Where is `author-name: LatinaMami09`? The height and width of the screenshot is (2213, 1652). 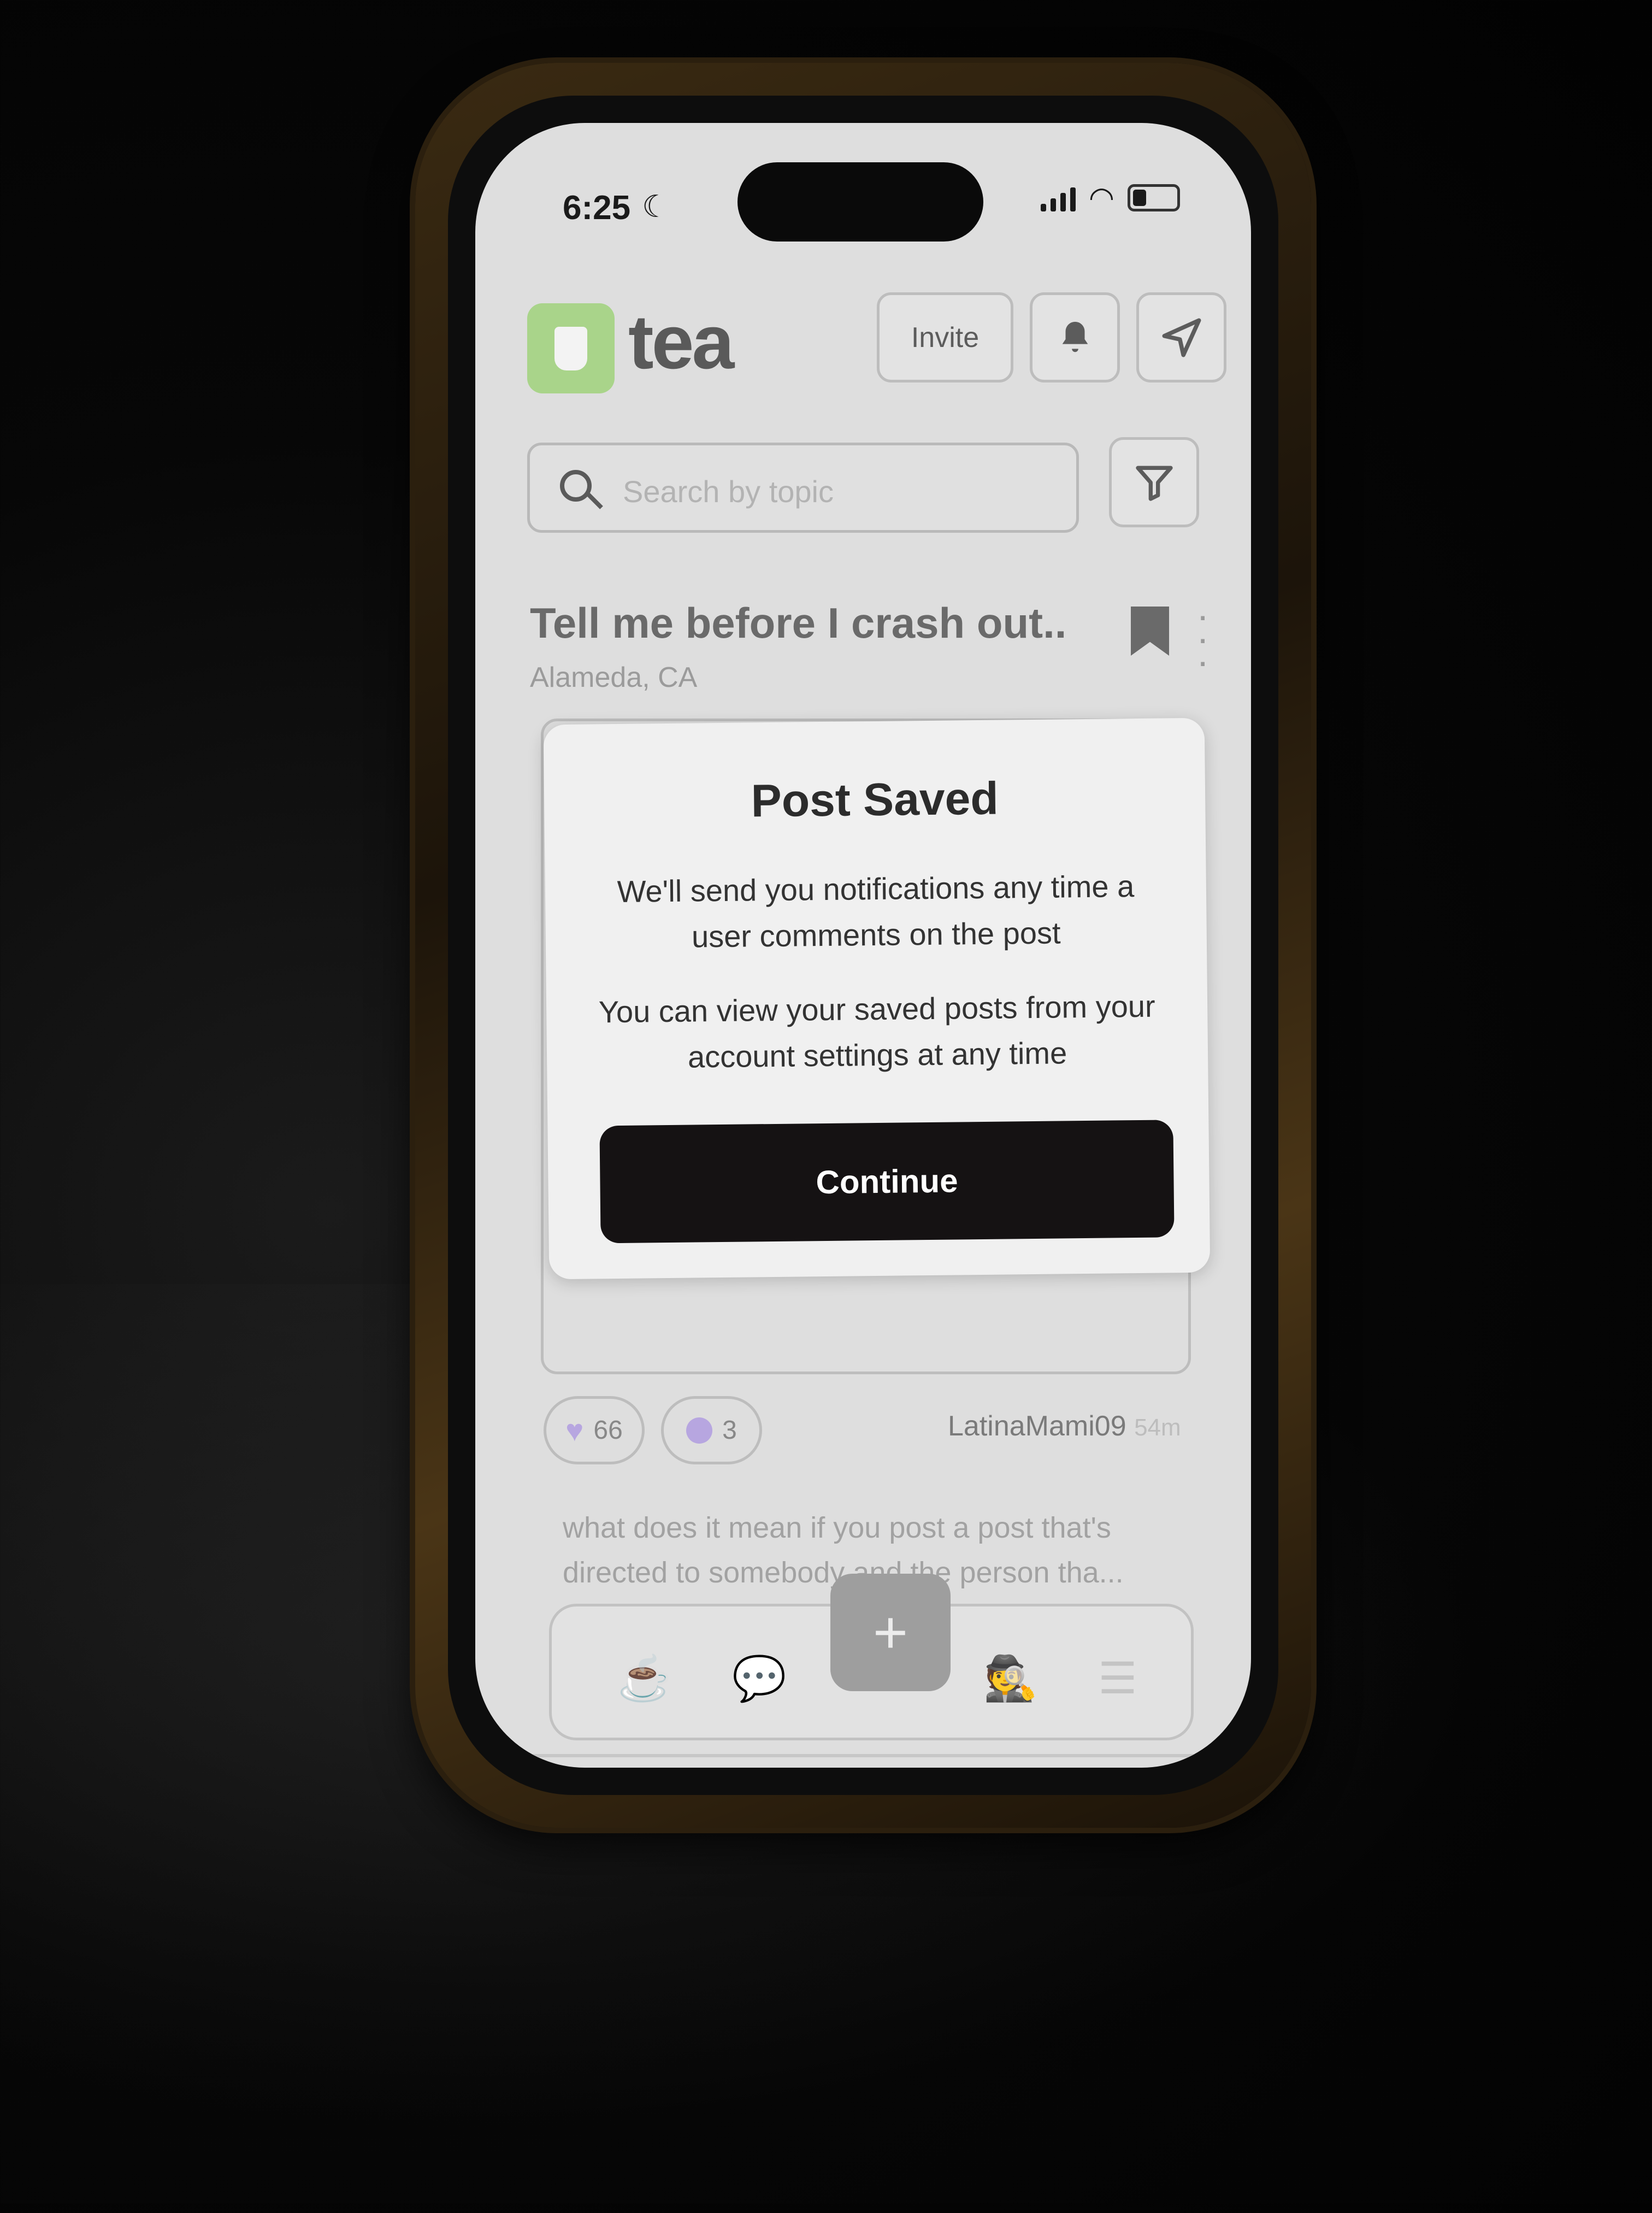 author-name: LatinaMami09 is located at coordinates (1037, 1426).